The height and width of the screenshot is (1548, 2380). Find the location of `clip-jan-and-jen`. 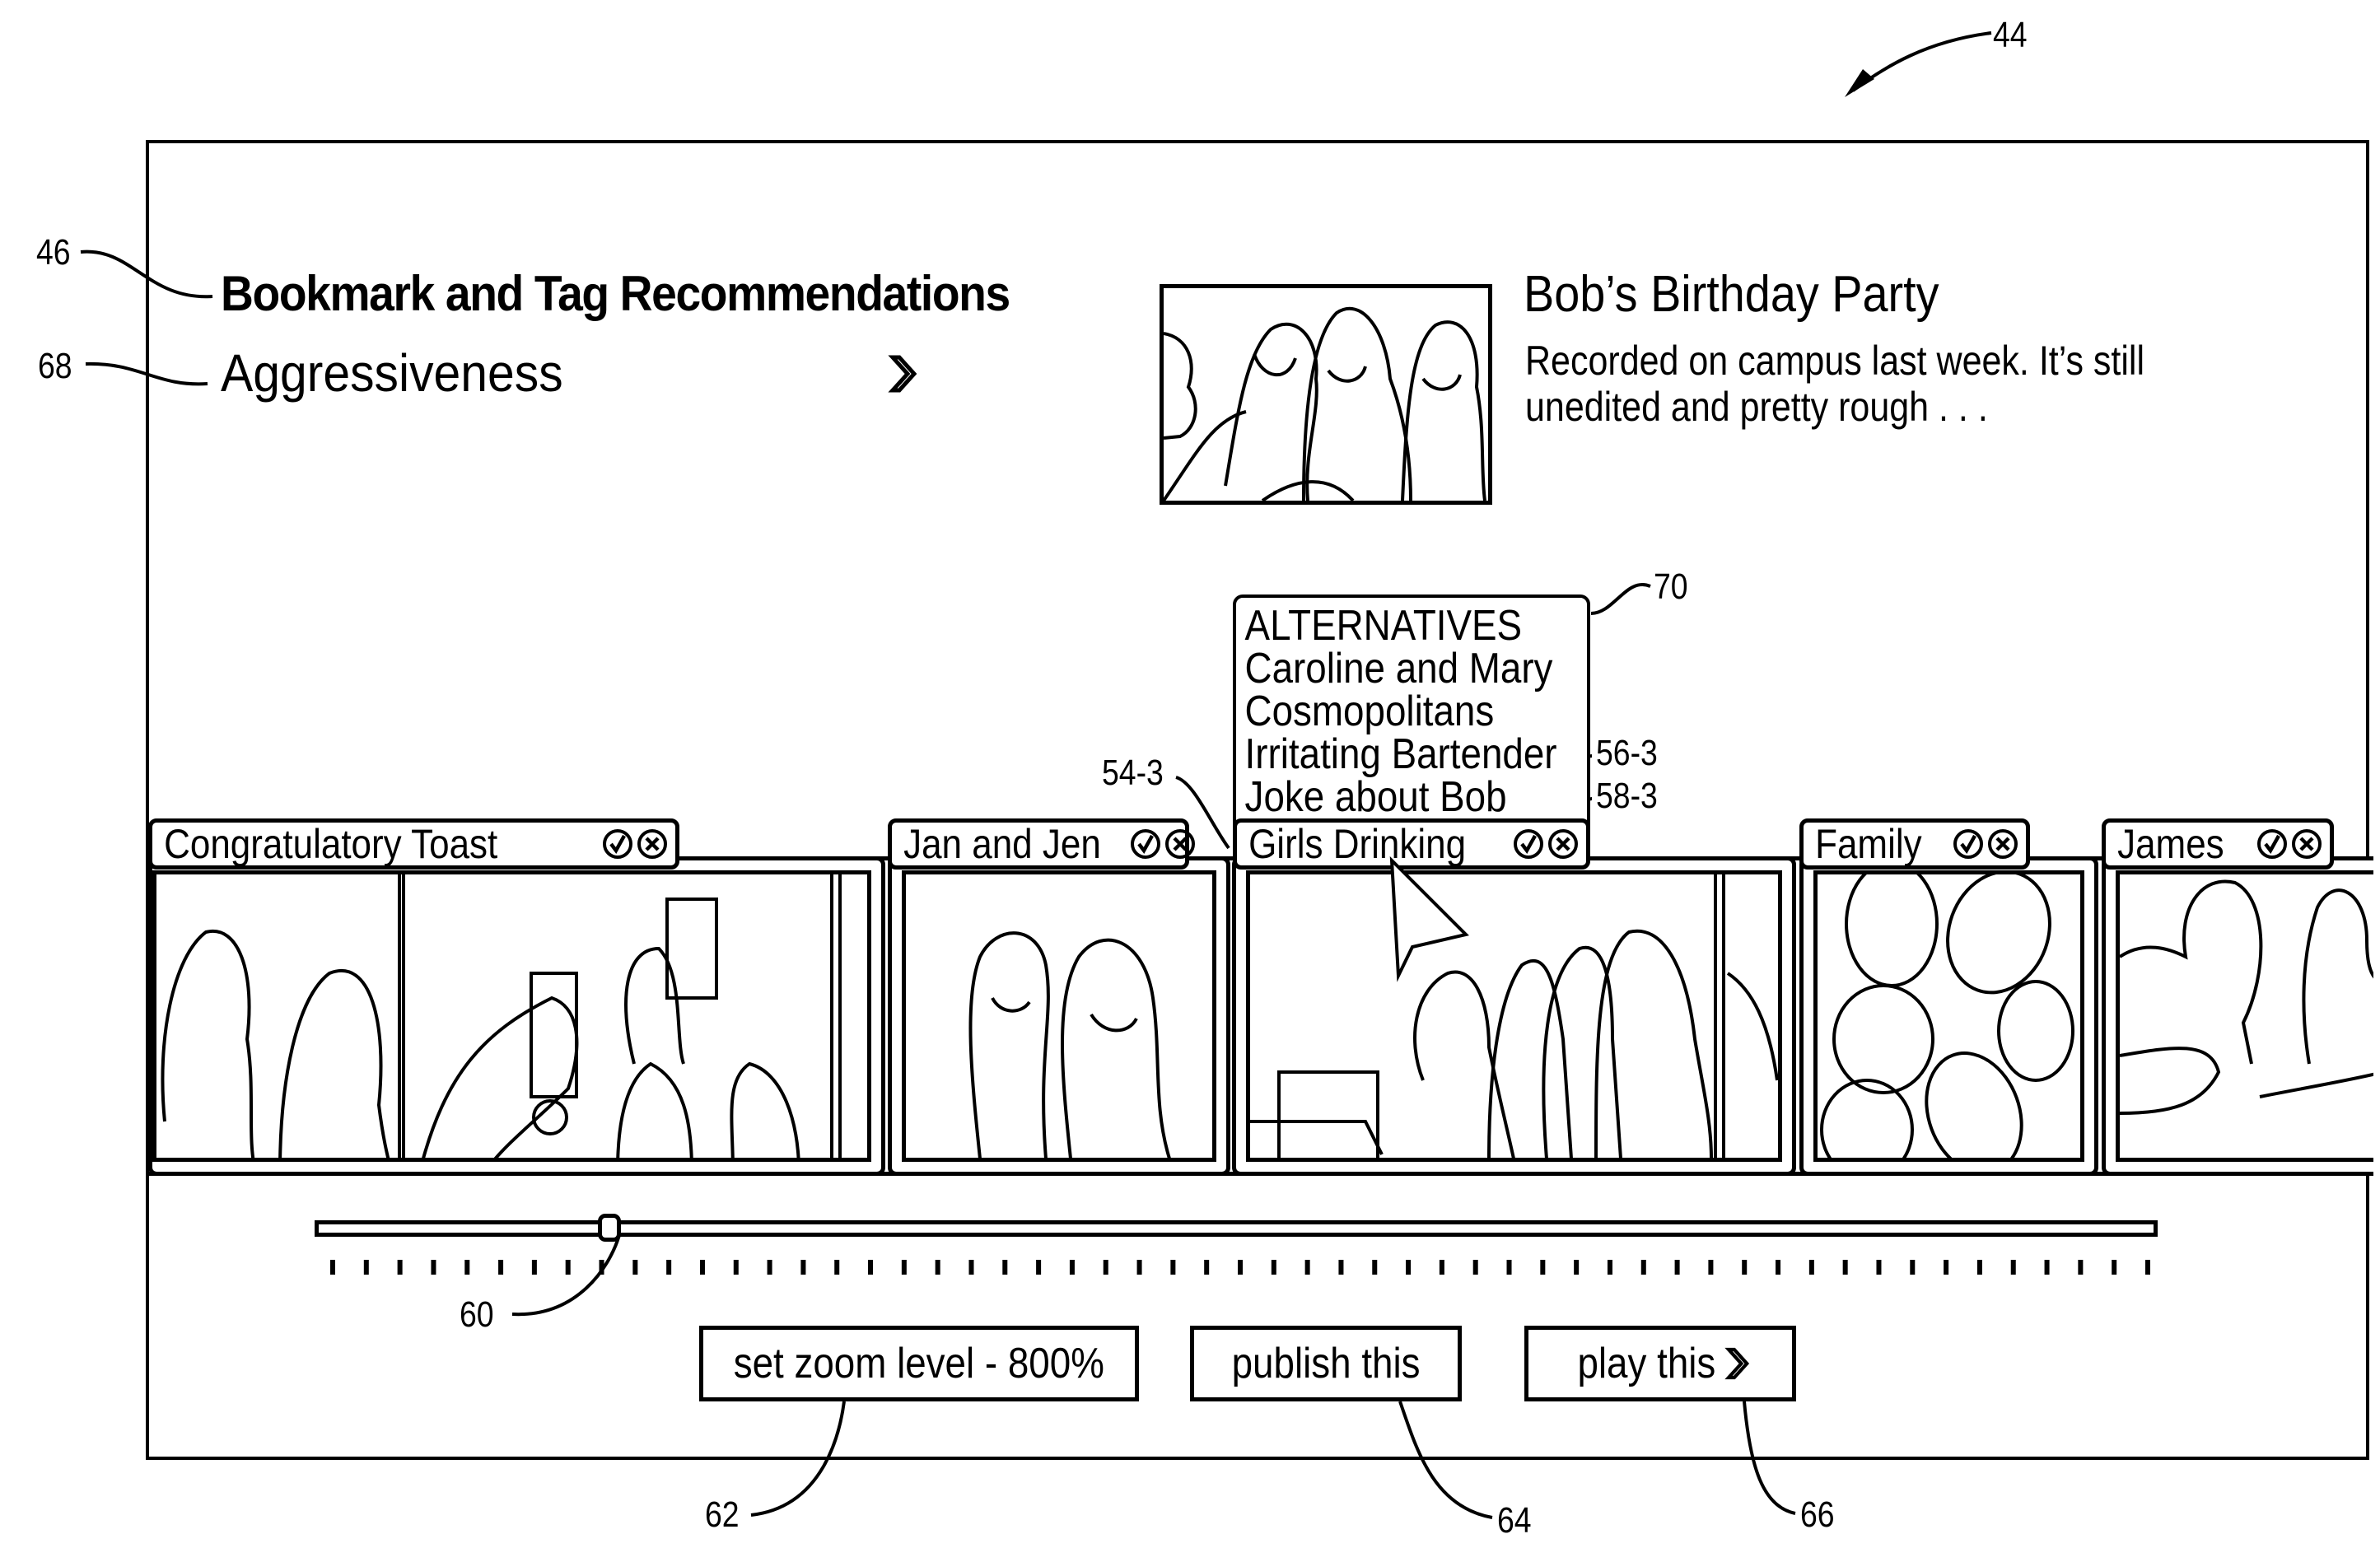

clip-jan-and-jen is located at coordinates (1059, 1016).